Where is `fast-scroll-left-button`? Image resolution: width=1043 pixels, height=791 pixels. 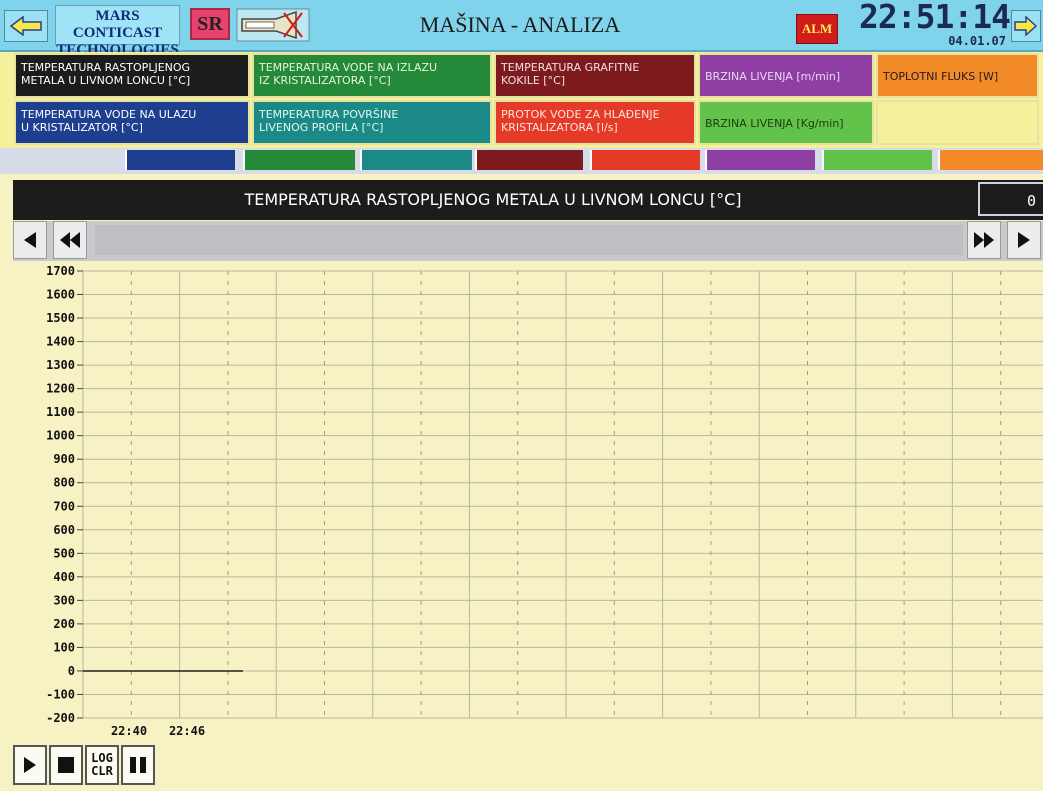
fast-scroll-left-button is located at coordinates (70, 240).